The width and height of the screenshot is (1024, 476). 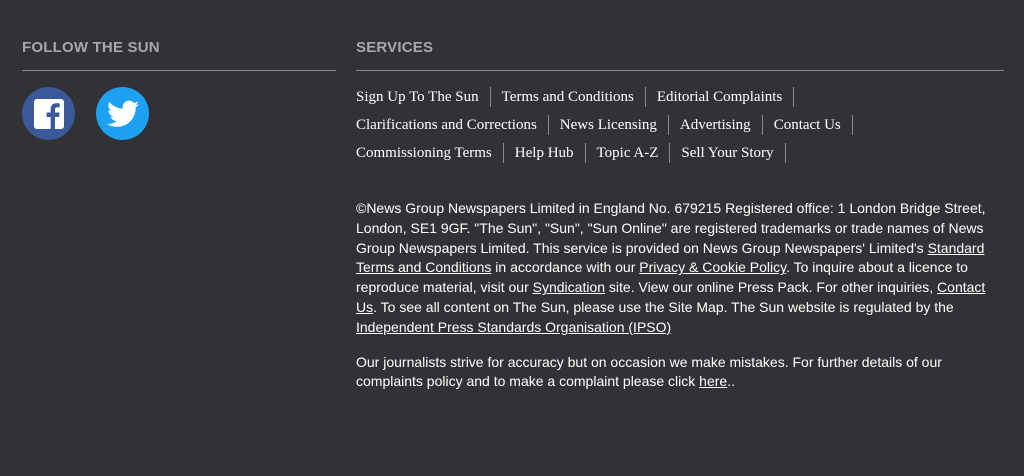 I want to click on link-clarifications: Clarifications and Corrections, so click(x=452, y=125).